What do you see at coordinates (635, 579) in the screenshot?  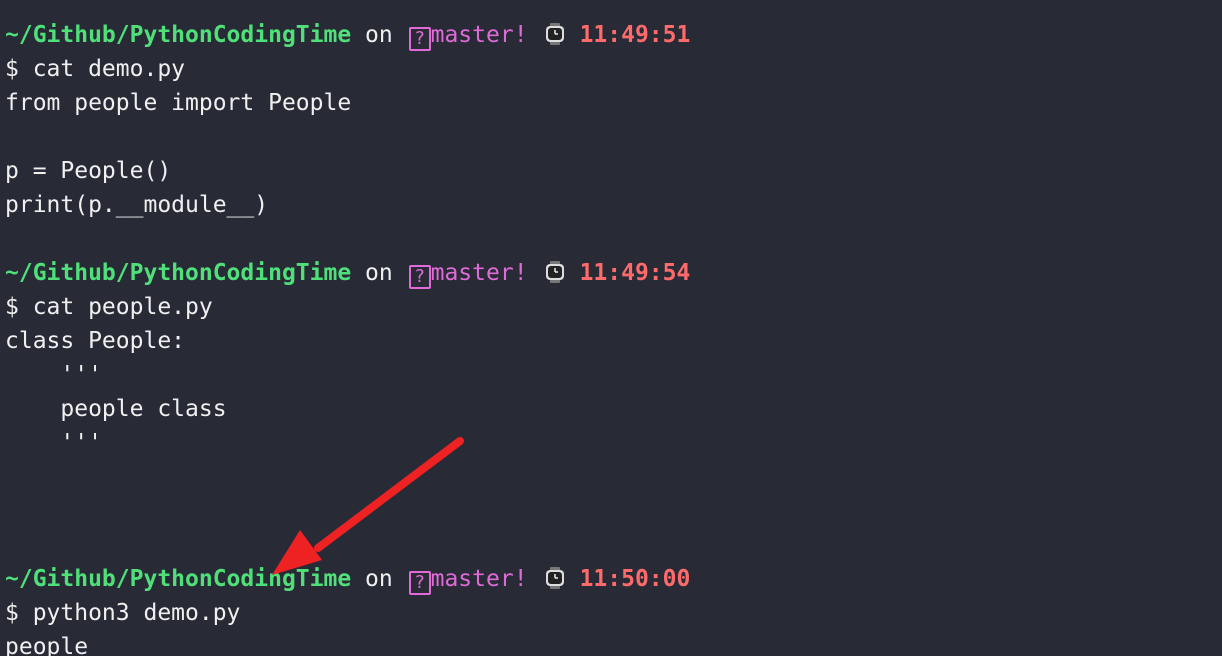 I see `prompt-time: 11:50:00` at bounding box center [635, 579].